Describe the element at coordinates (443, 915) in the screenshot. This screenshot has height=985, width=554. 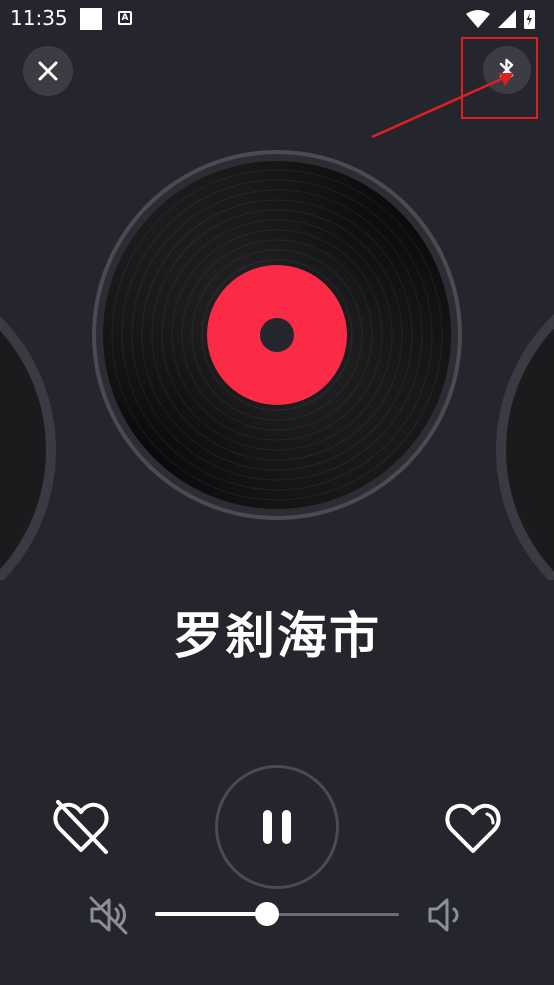
I see `volume-icon` at that location.